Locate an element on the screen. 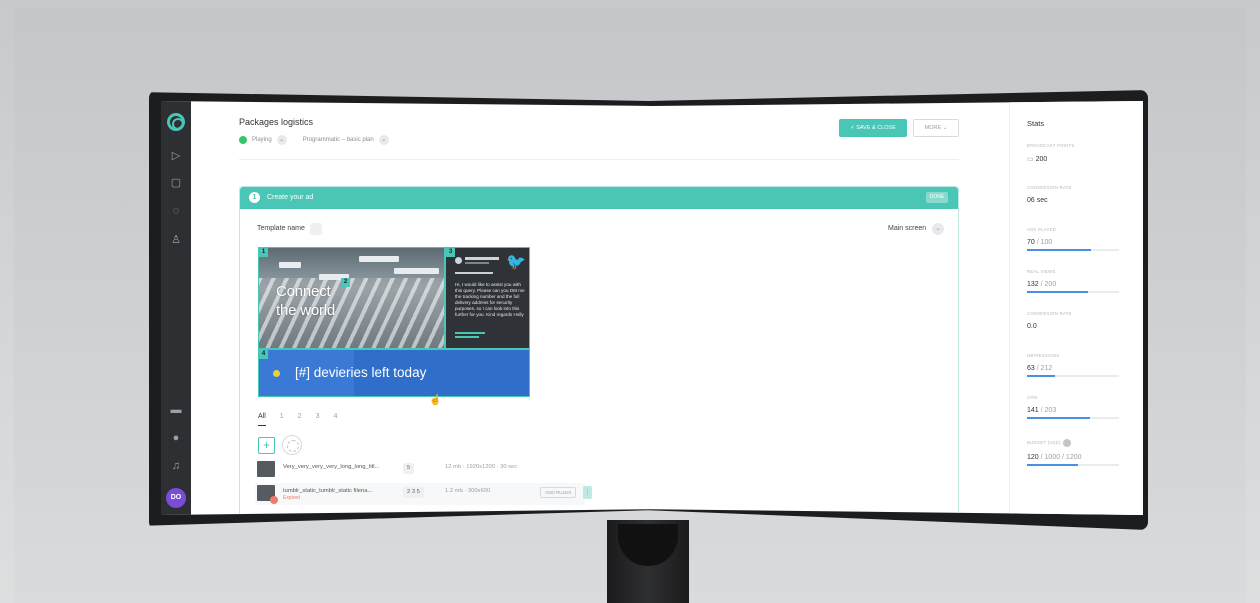 The image size is (1260, 603). card-header: 1 Create your ad DONE is located at coordinates (599, 198).